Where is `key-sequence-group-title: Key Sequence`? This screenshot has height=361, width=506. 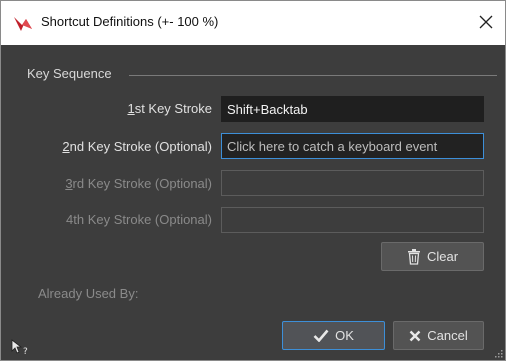 key-sequence-group-title: Key Sequence is located at coordinates (69, 73).